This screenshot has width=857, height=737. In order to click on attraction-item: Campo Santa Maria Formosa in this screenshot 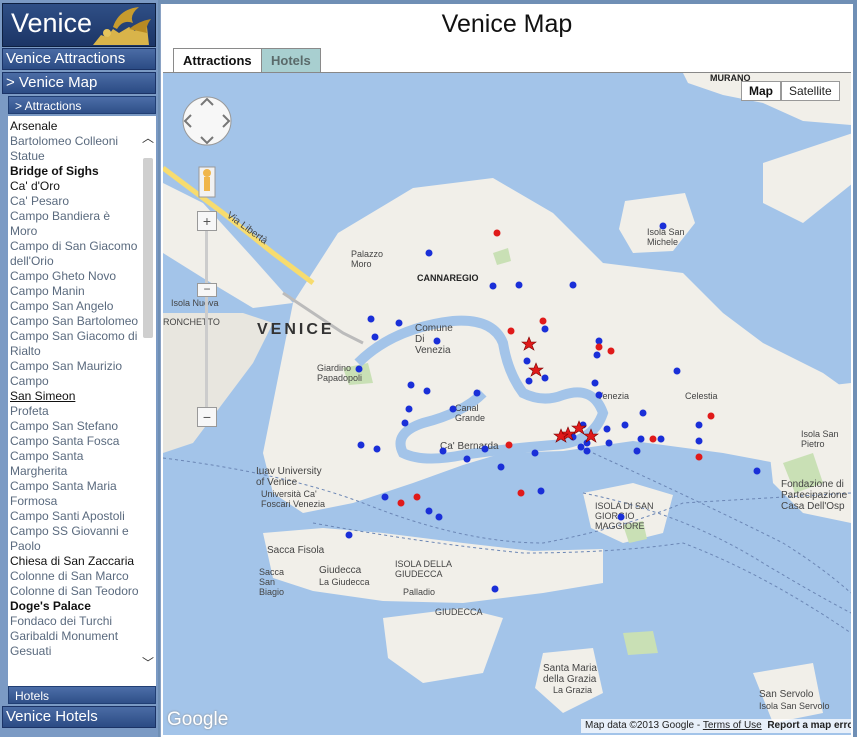, I will do `click(75, 494)`.